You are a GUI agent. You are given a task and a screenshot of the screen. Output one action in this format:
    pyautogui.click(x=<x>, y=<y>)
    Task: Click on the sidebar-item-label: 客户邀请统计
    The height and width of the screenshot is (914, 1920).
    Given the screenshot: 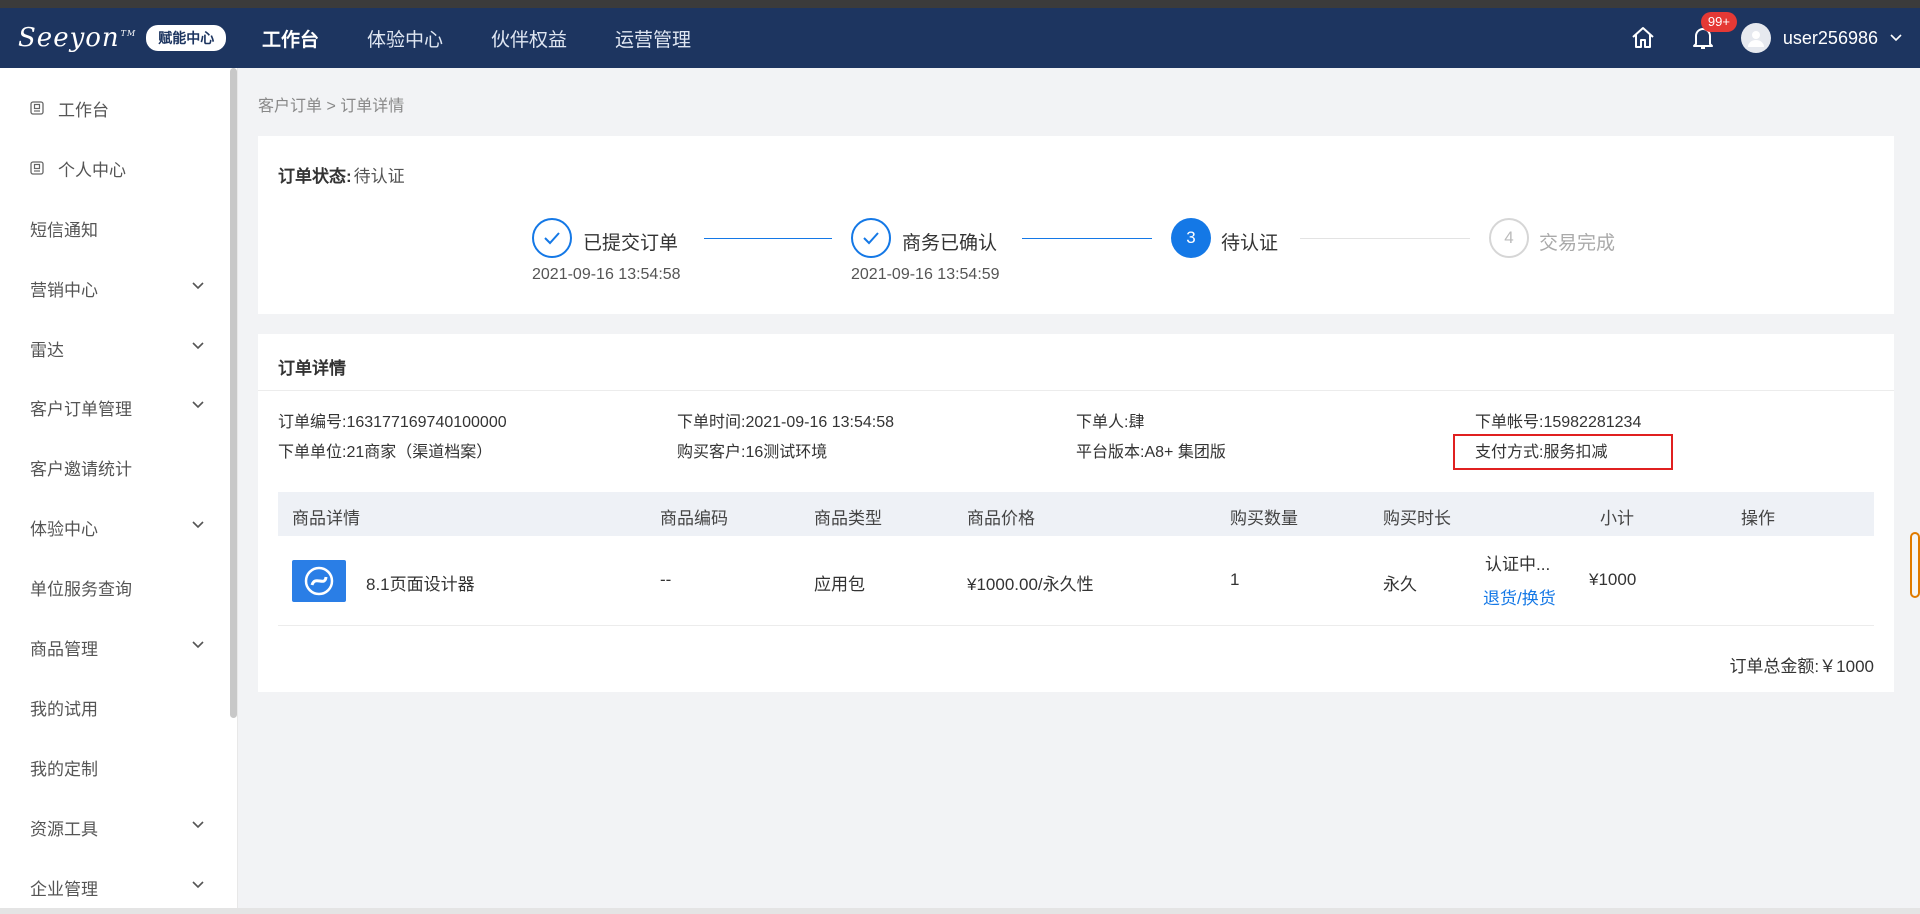 What is the action you would take?
    pyautogui.click(x=81, y=469)
    